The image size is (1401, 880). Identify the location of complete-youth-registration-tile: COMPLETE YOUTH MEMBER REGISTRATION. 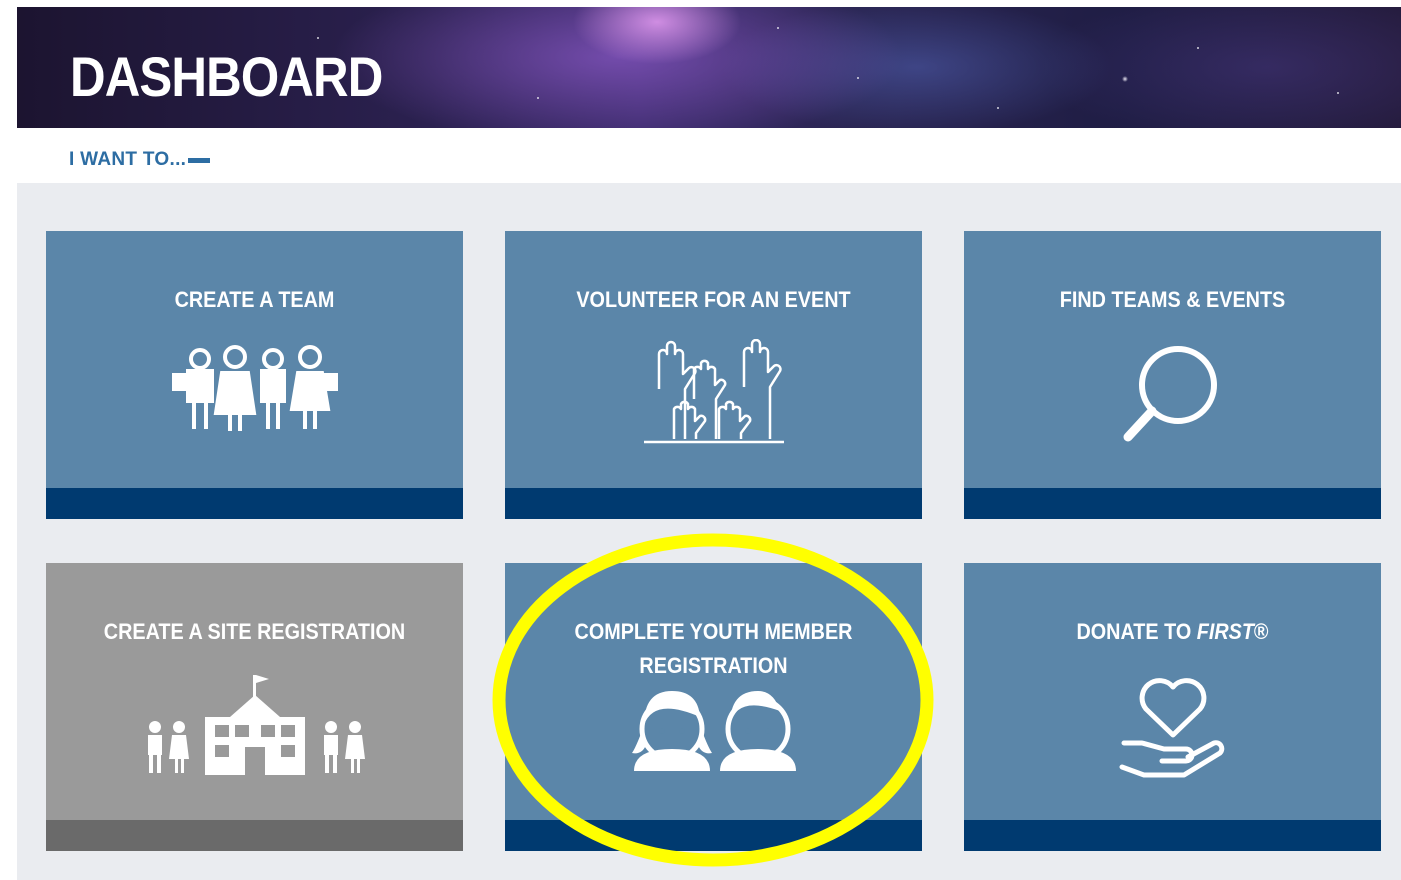
(713, 707).